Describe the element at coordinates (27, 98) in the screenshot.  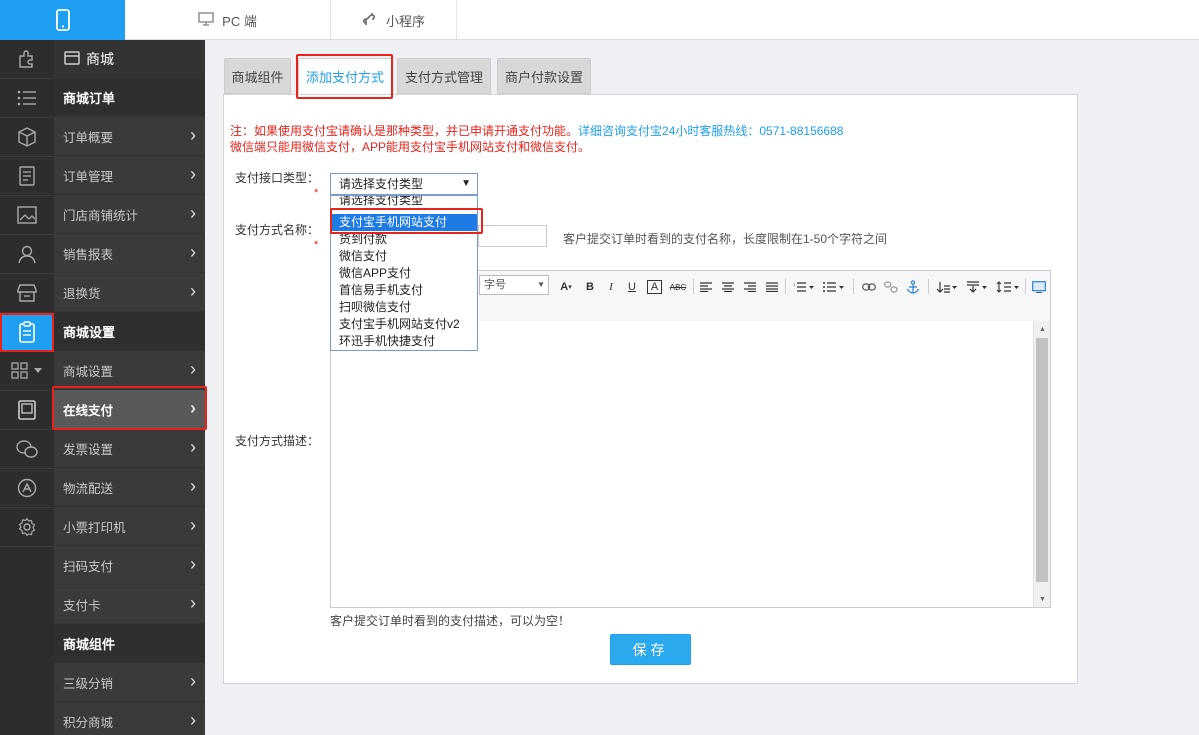
I see `list-icon` at that location.